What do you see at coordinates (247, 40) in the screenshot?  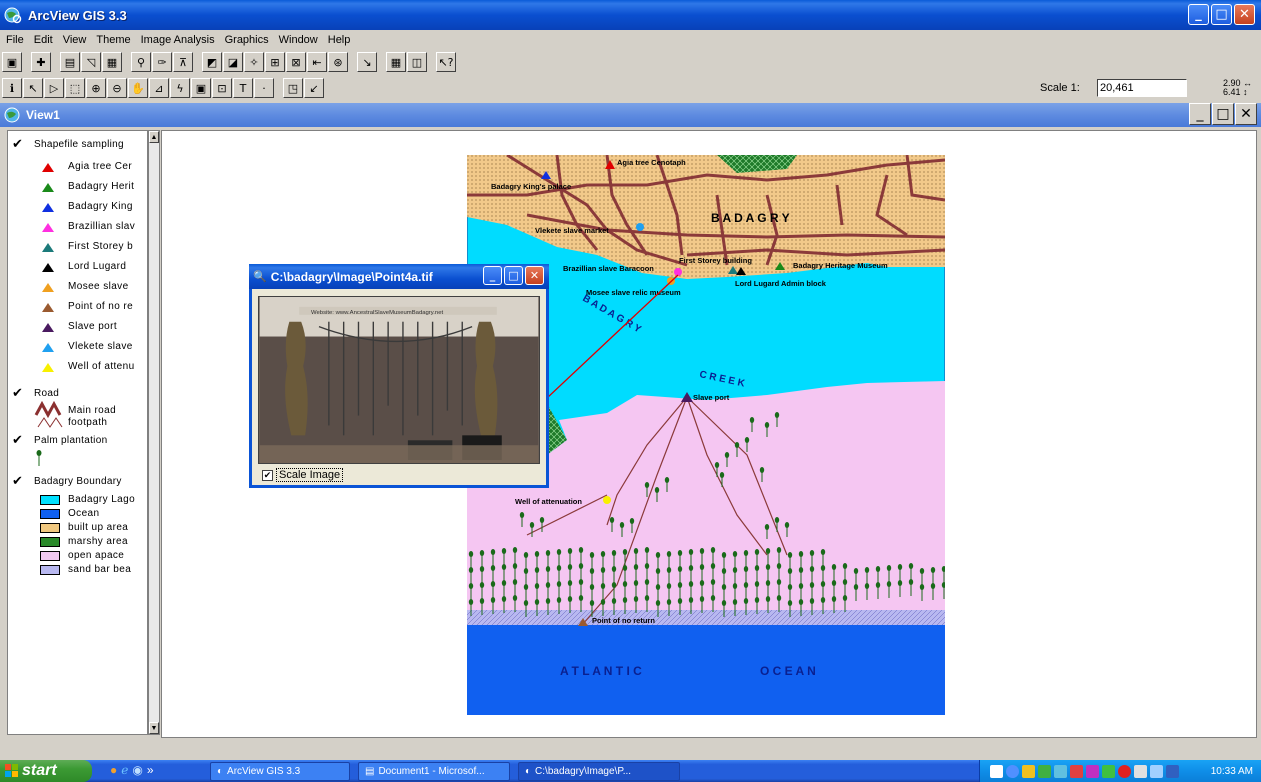 I see `menu-graphics: Graphics` at bounding box center [247, 40].